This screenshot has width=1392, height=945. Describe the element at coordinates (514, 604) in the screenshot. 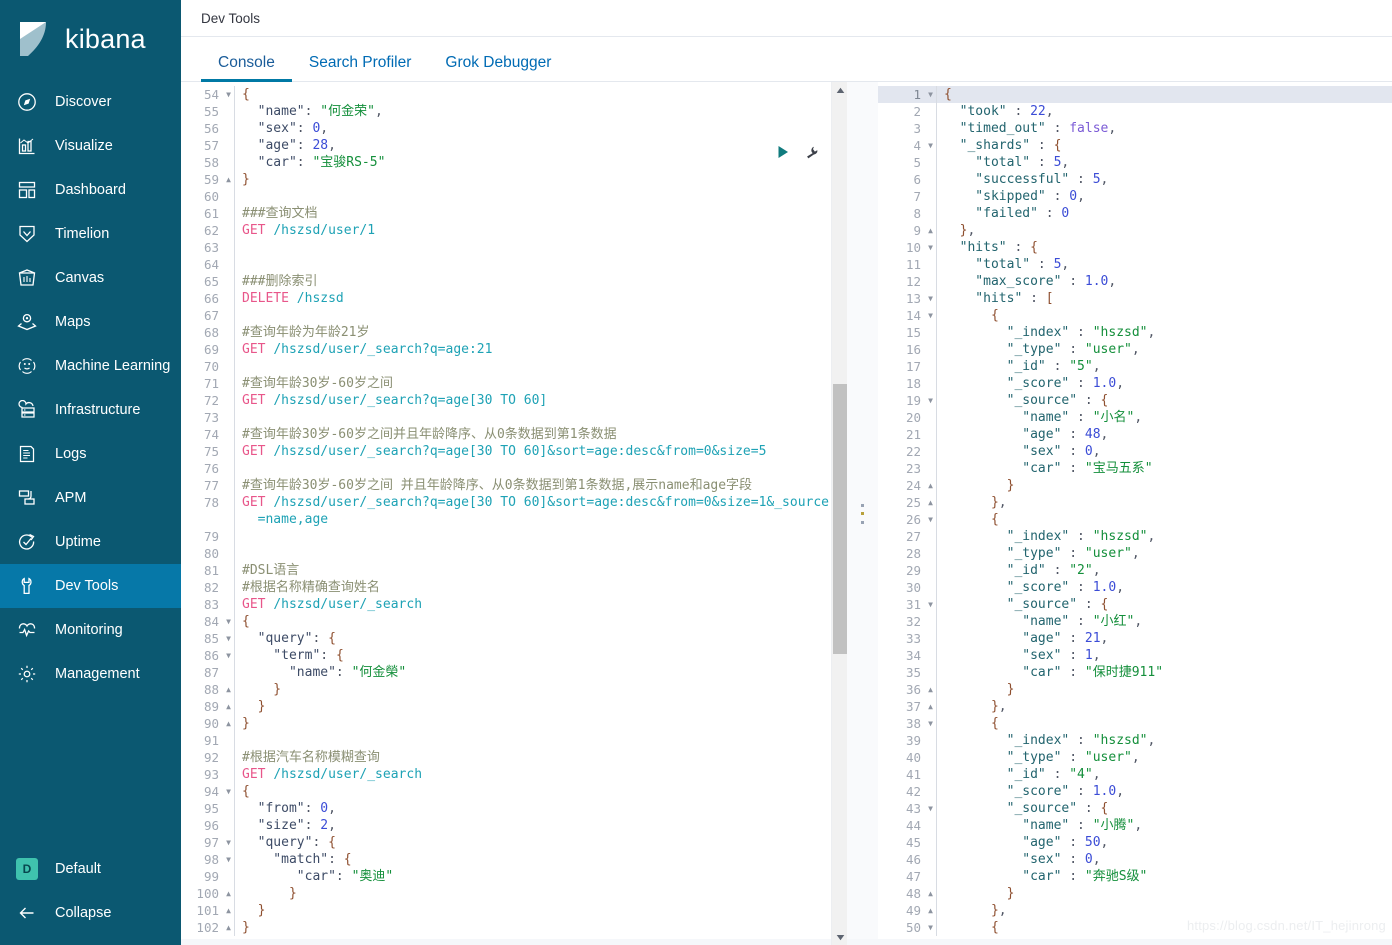

I see `request-line: 83 GET /hszsd/user/_search` at that location.